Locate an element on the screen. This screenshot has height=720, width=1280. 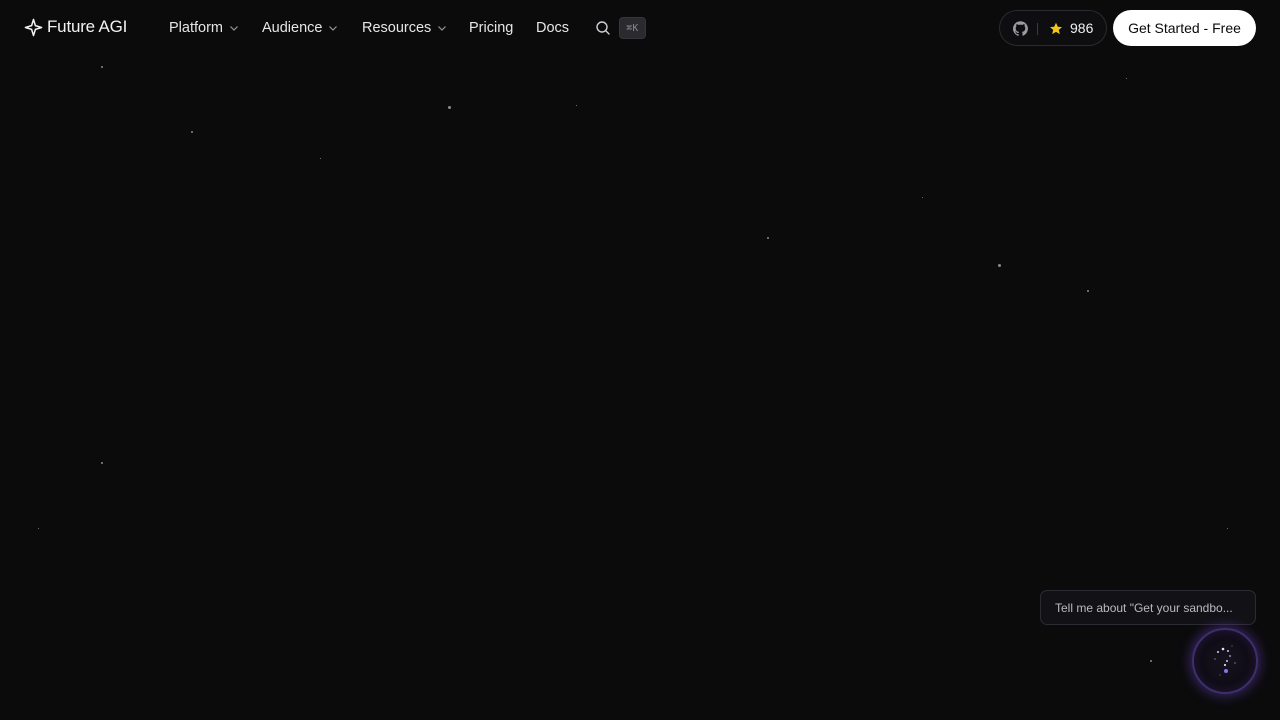
nav-item-audience: Audience is located at coordinates (300, 28).